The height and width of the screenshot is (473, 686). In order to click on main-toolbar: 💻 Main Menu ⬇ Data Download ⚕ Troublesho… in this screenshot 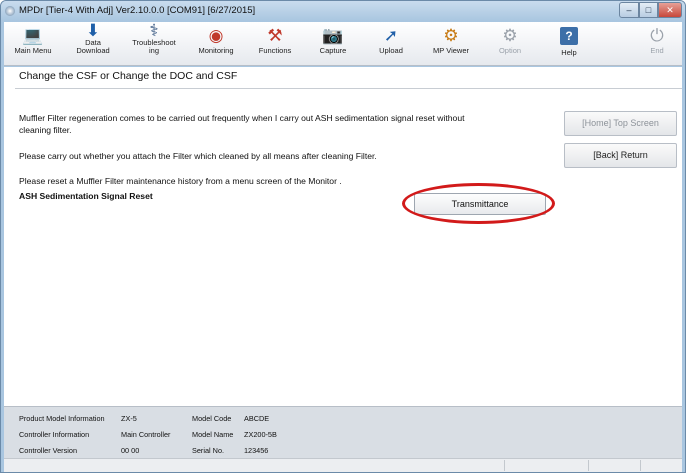, I will do `click(343, 44)`.